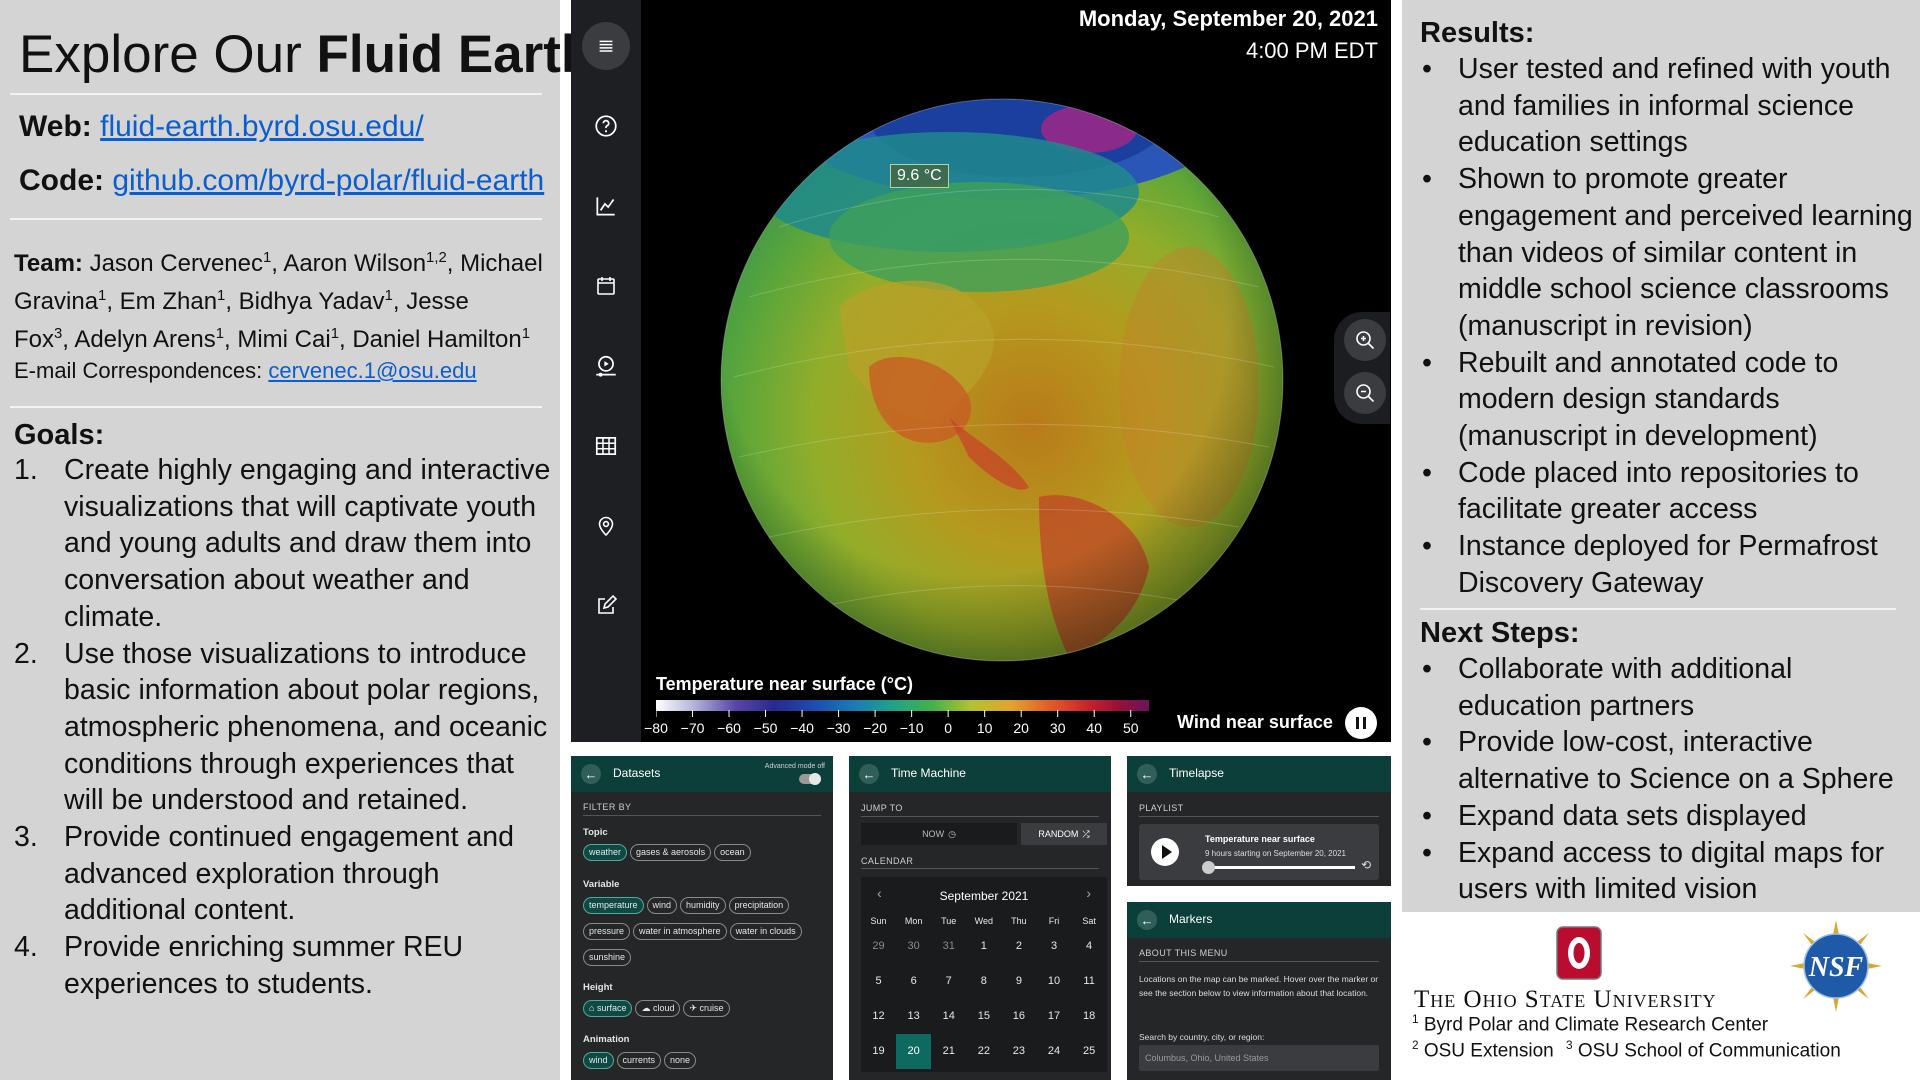 This screenshot has height=1080, width=1920. I want to click on legend-tick-label: −50, so click(765, 728).